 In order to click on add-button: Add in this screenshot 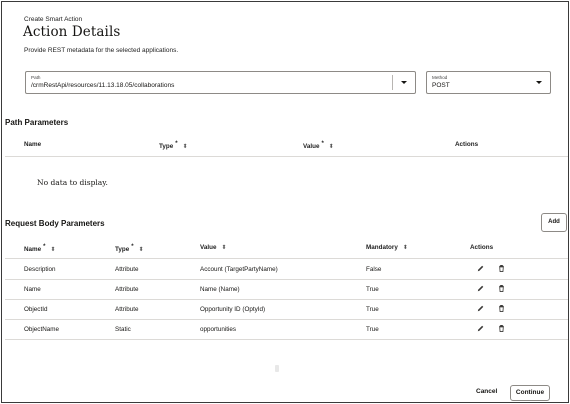, I will do `click(554, 222)`.